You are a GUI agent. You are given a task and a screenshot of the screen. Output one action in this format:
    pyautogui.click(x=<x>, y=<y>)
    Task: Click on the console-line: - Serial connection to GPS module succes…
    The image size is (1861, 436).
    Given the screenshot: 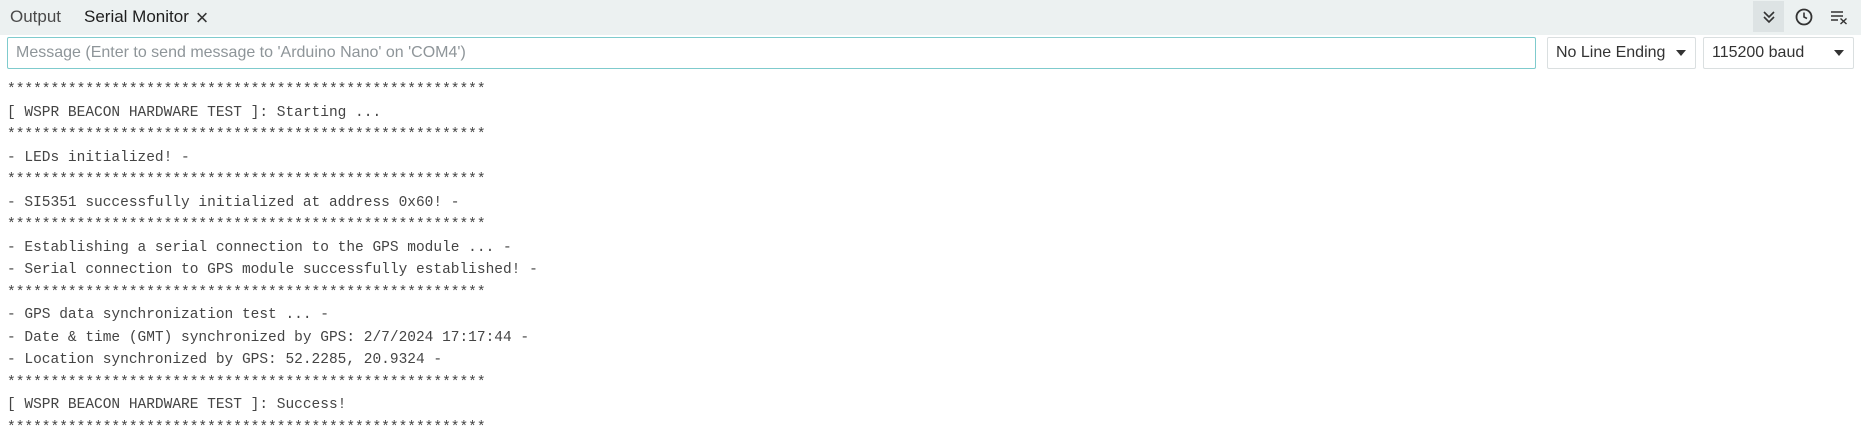 What is the action you would take?
    pyautogui.click(x=272, y=270)
    